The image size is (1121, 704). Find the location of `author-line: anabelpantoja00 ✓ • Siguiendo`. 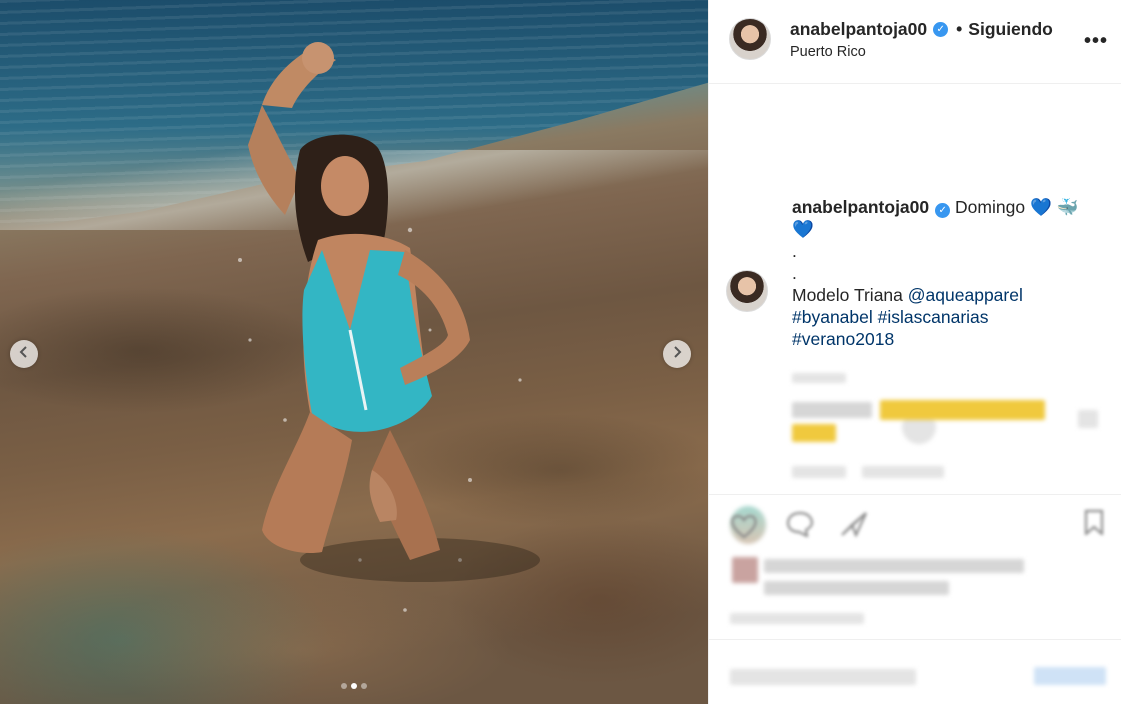

author-line: anabelpantoja00 ✓ • Siguiendo is located at coordinates (921, 29).